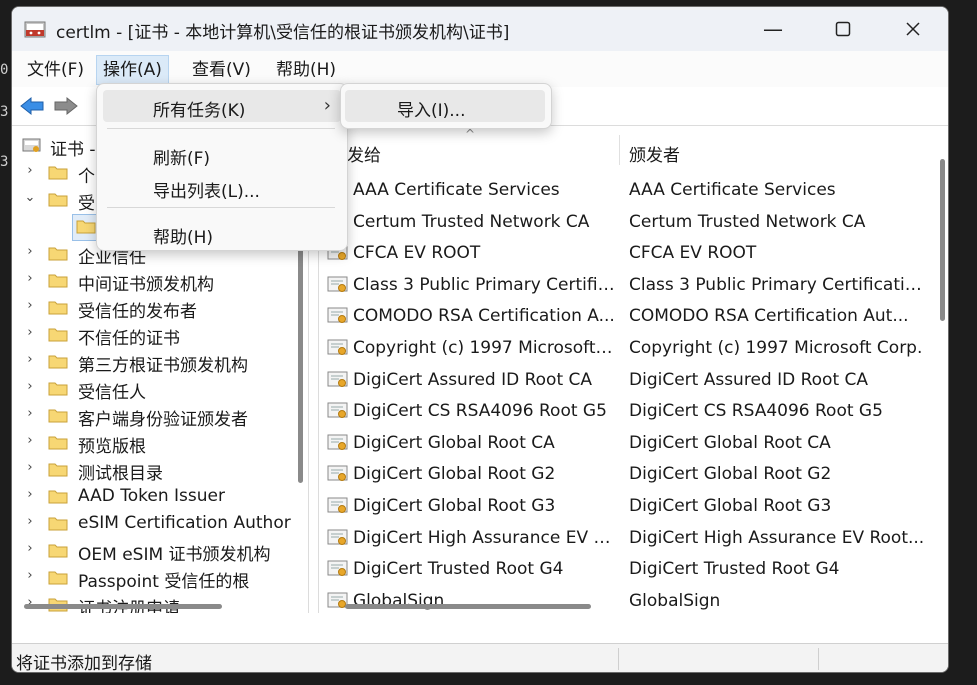 Image resolution: width=977 pixels, height=685 pixels. I want to click on issued-to-cell: DigiCert Trusted Root G4, so click(458, 569).